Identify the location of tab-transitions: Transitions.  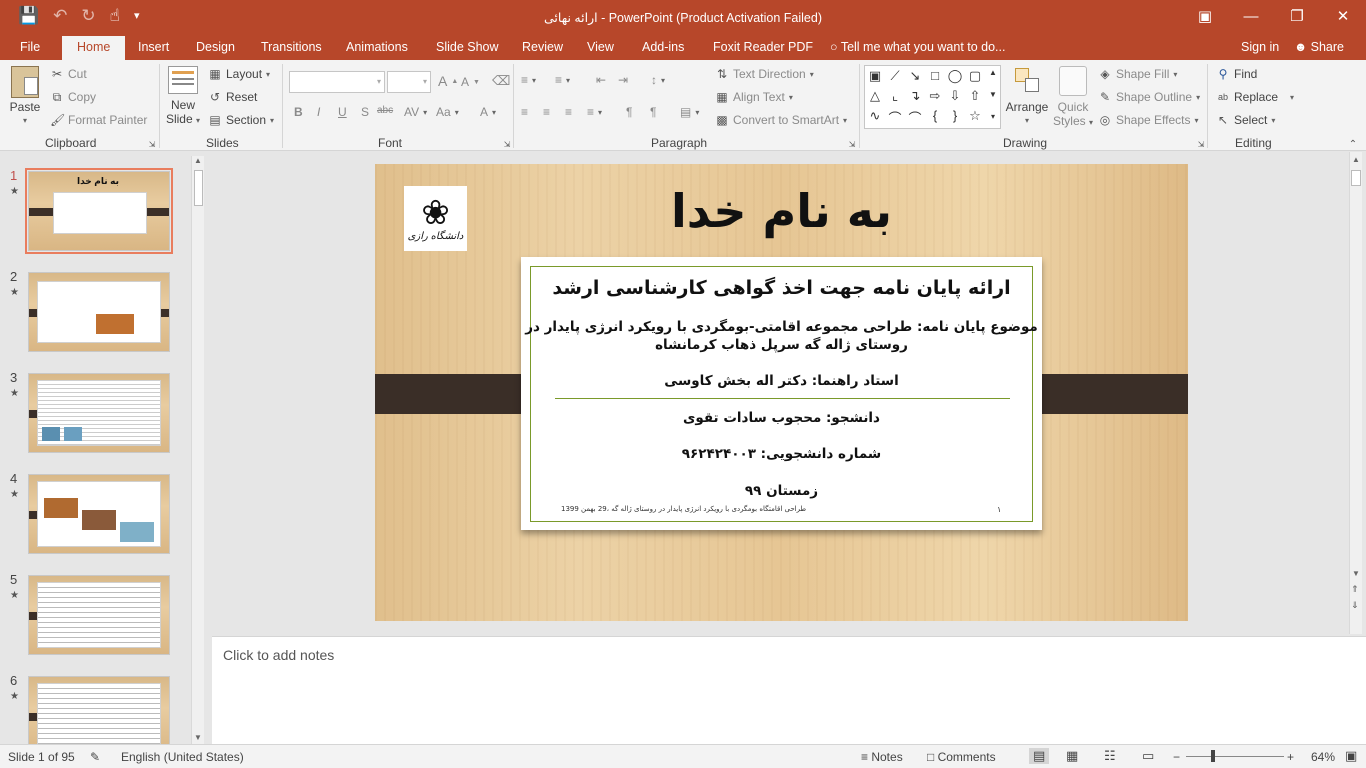
(291, 47).